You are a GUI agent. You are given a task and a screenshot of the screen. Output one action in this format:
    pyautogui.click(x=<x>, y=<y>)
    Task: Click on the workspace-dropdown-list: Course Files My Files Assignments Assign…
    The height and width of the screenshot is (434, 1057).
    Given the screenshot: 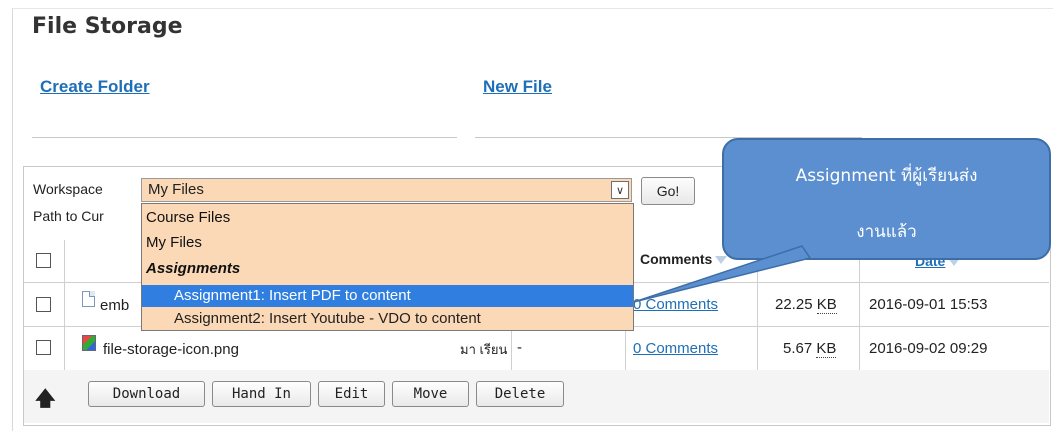 What is the action you would take?
    pyautogui.click(x=387, y=267)
    